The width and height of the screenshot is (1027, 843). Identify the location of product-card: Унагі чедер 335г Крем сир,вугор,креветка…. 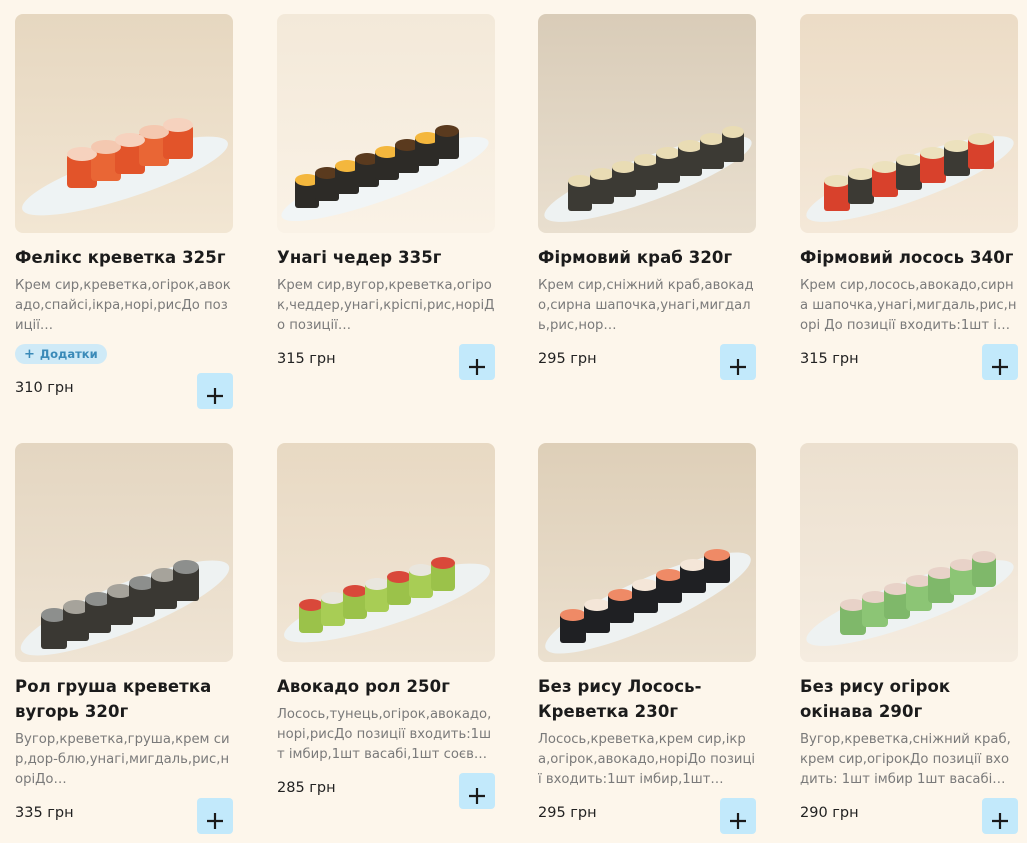
(386, 197).